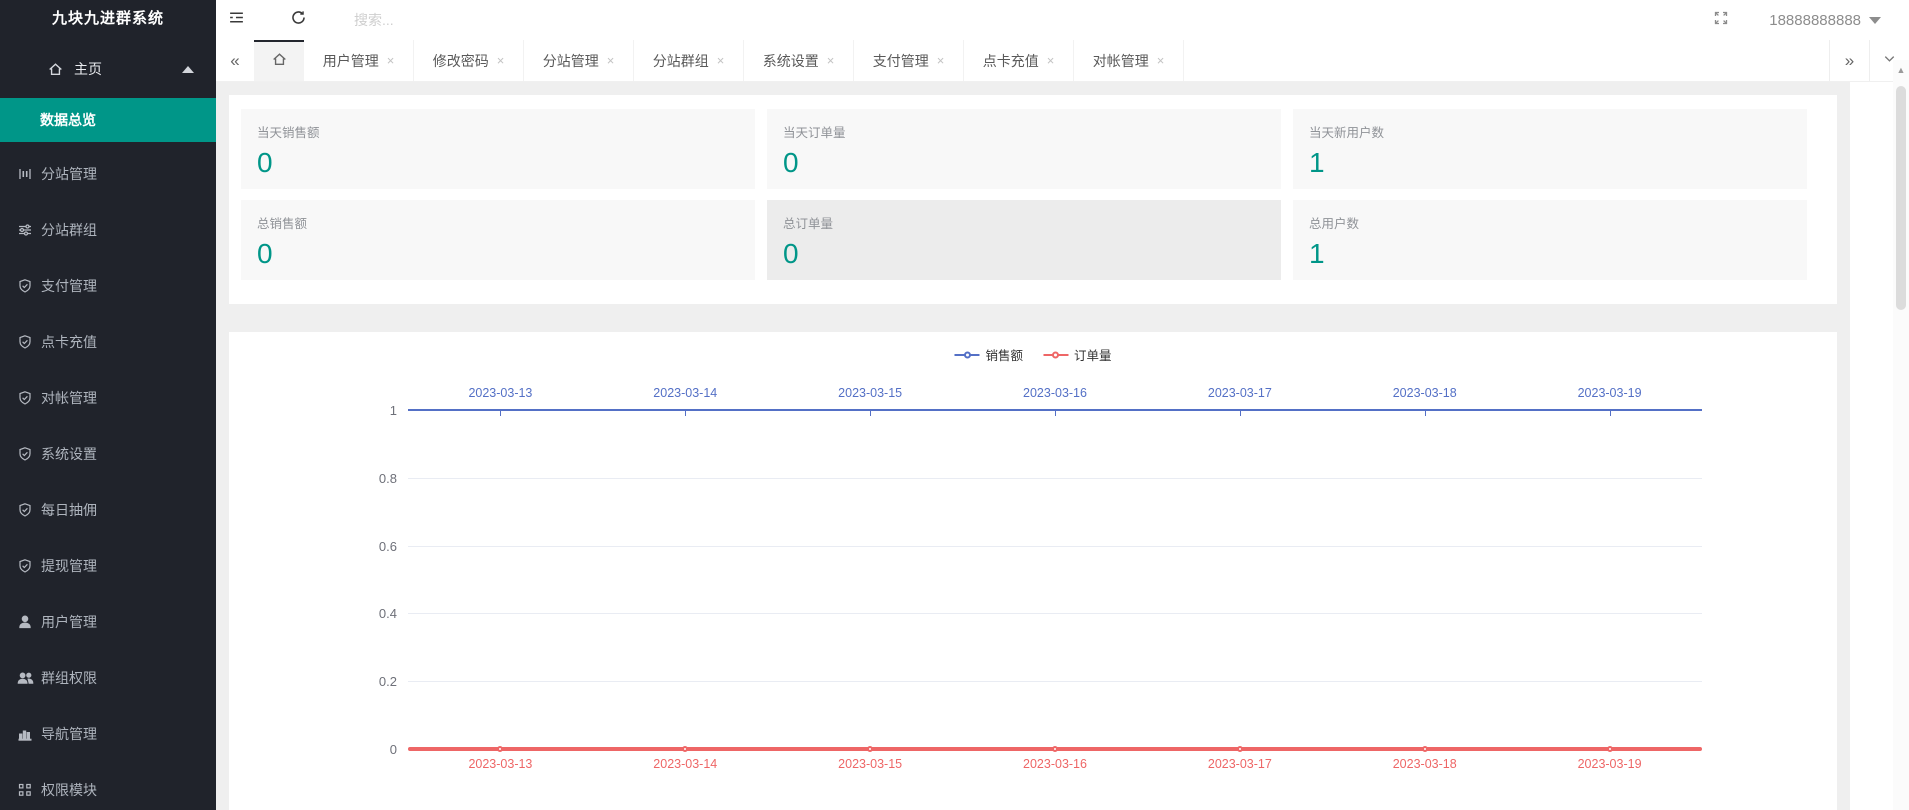  What do you see at coordinates (387, 546) in the screenshot?
I see `y-axis-label: 0.6` at bounding box center [387, 546].